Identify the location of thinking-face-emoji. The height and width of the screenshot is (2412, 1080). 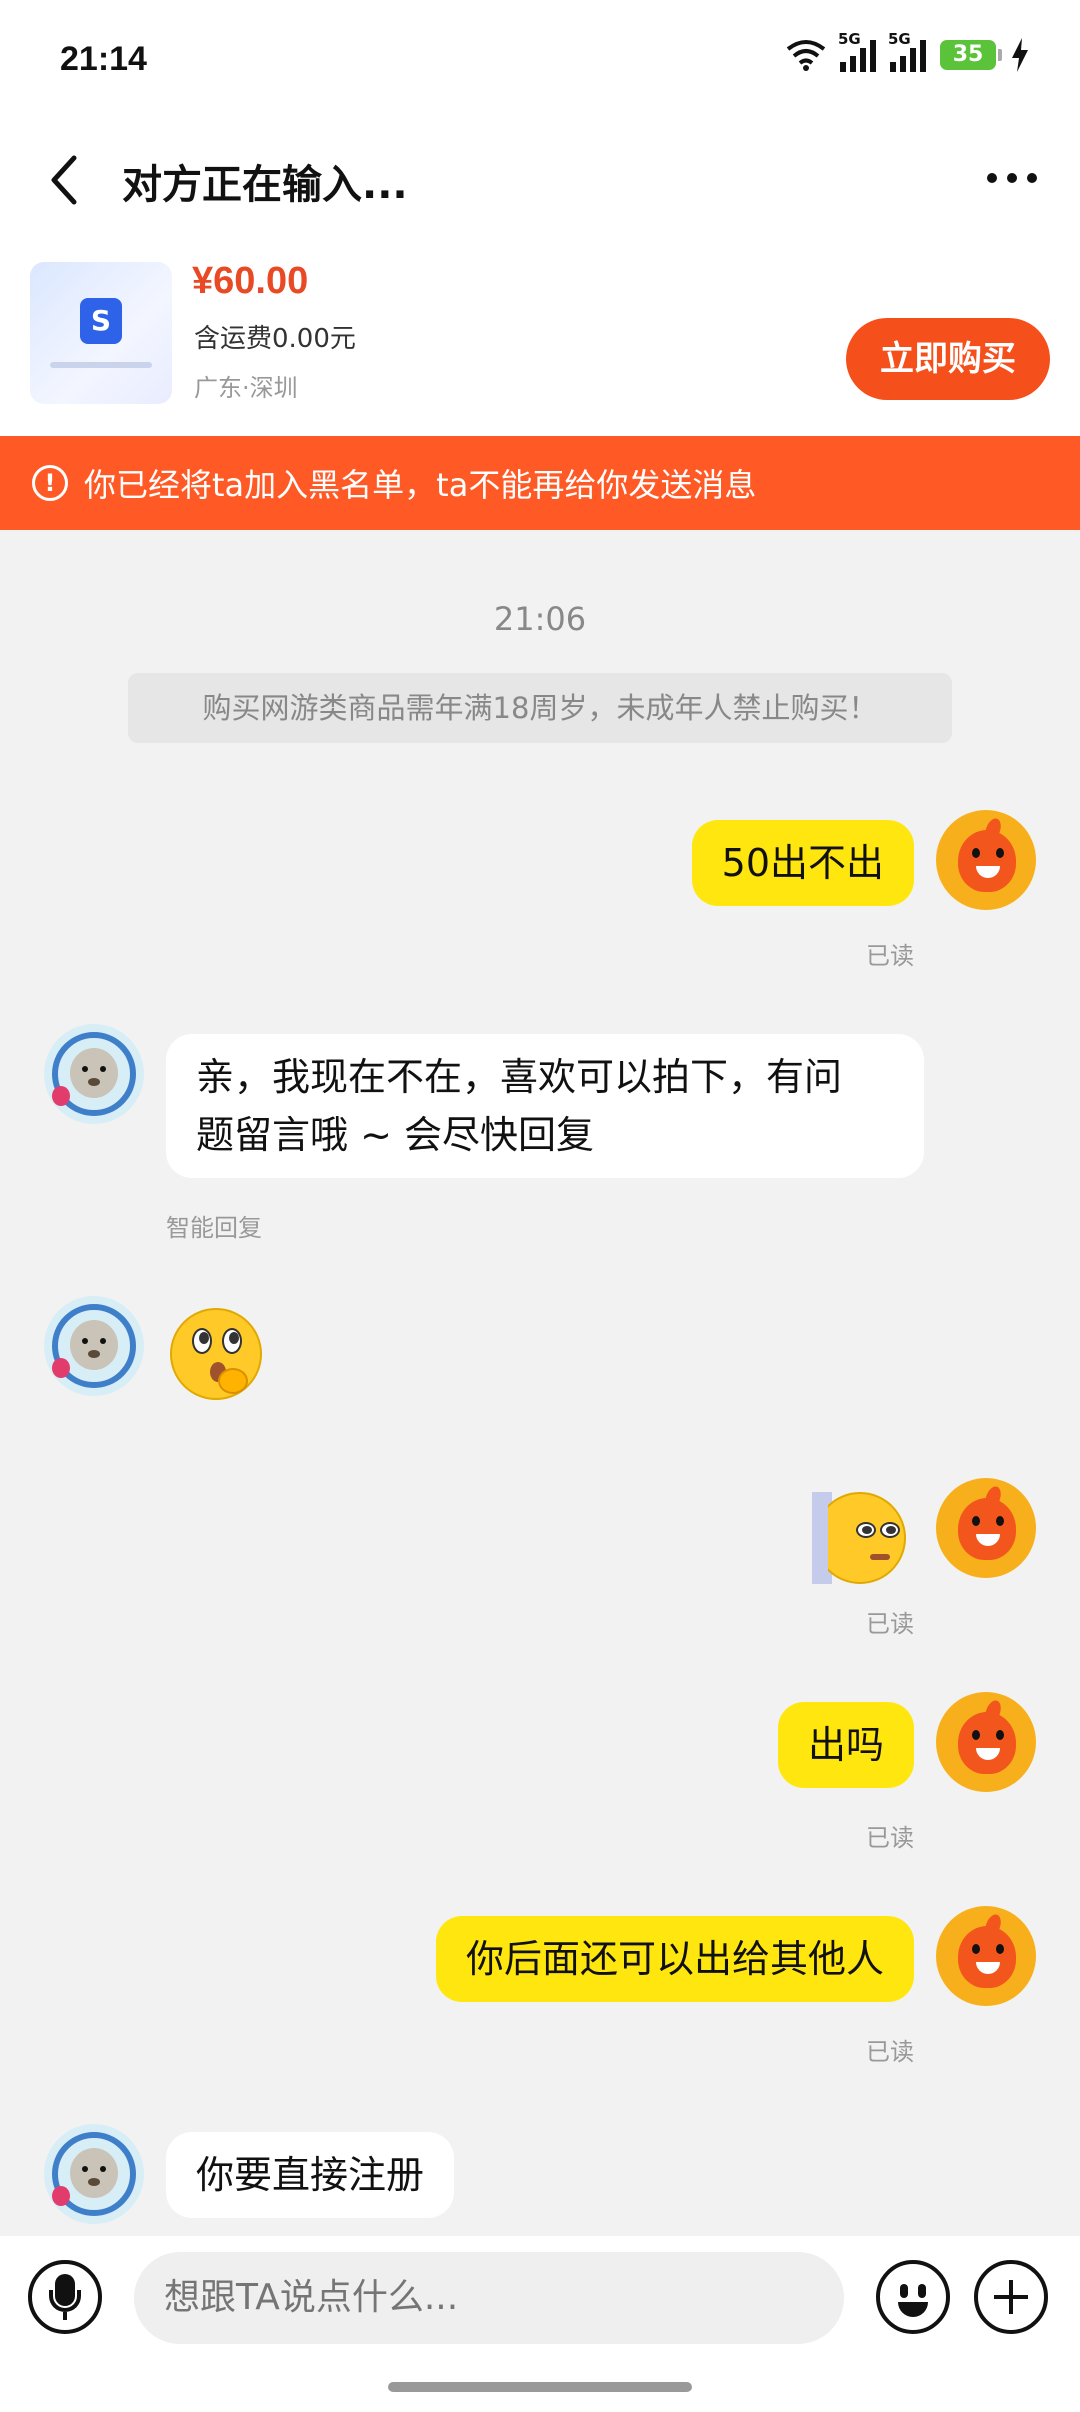
(216, 1354).